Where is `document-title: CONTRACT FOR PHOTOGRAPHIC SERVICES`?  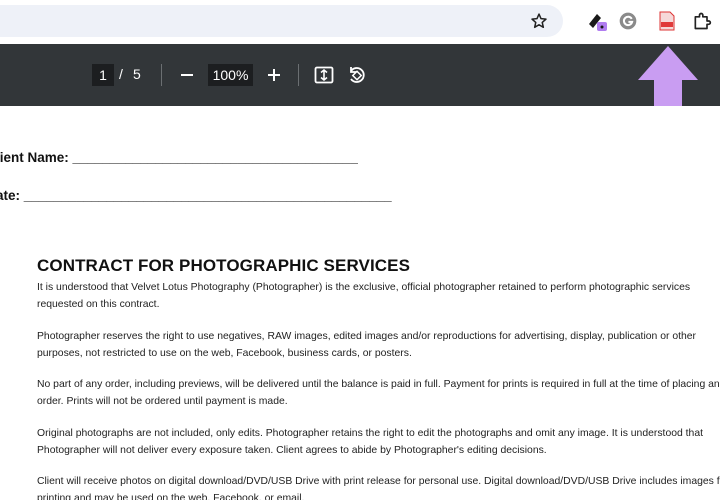 document-title: CONTRACT FOR PHOTOGRAPHIC SERVICES is located at coordinates (224, 265).